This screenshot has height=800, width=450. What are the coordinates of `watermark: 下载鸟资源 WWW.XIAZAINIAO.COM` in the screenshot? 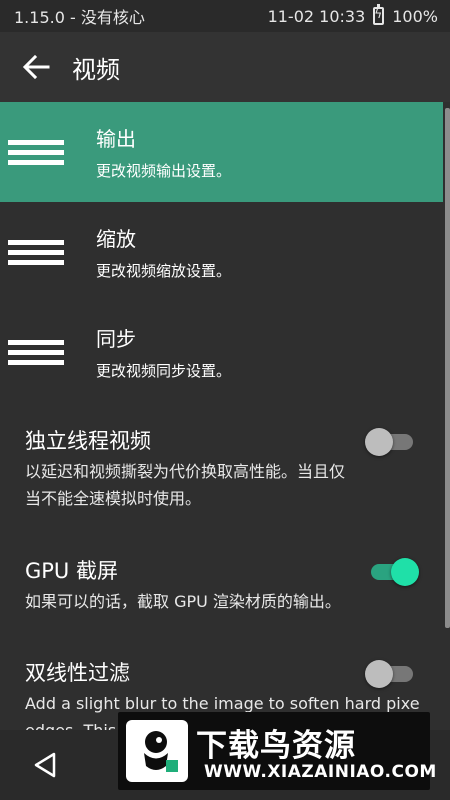 It's located at (277, 751).